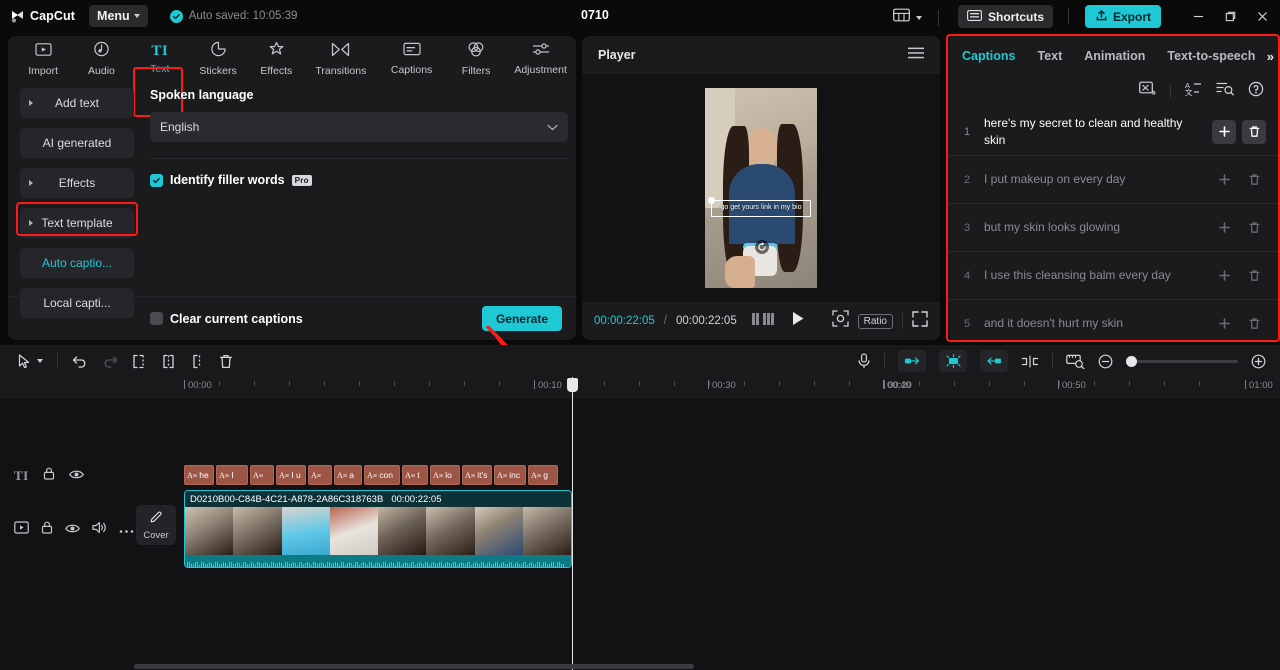 The height and width of the screenshot is (670, 1280). Describe the element at coordinates (762, 321) in the screenshot. I see `frame-step-icon` at that location.